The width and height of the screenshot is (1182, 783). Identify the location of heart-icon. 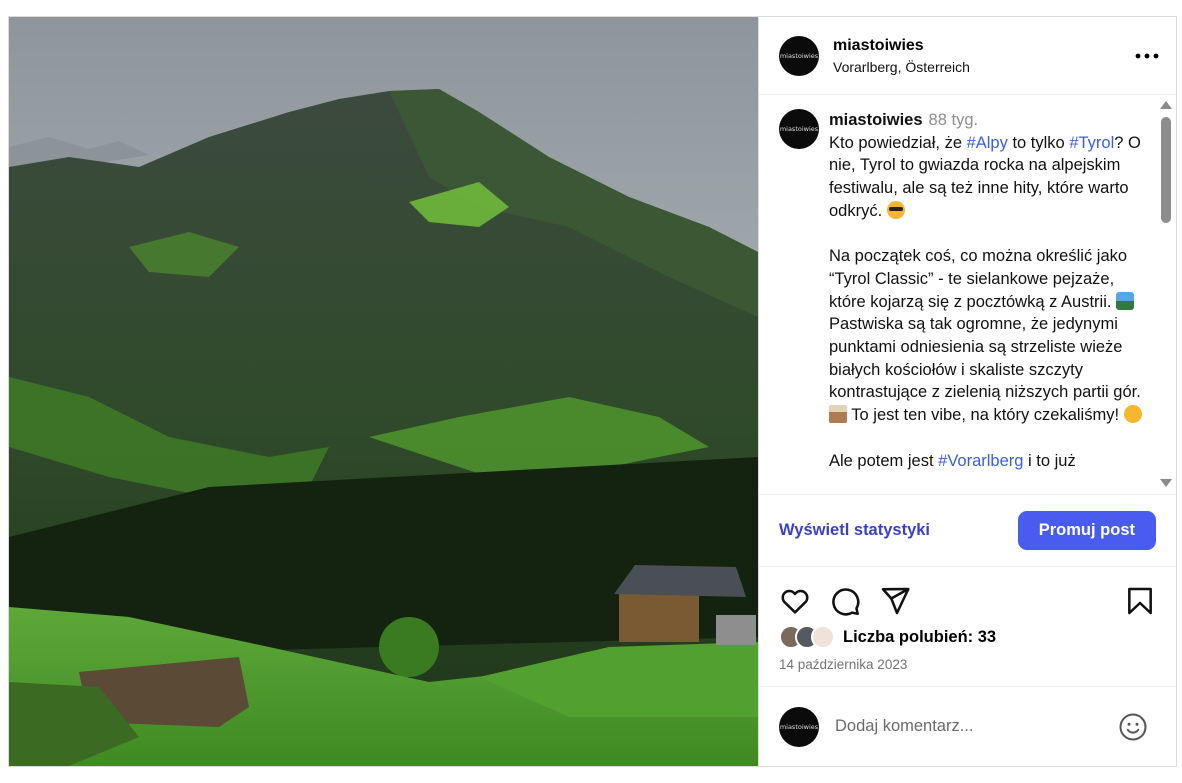
(795, 601).